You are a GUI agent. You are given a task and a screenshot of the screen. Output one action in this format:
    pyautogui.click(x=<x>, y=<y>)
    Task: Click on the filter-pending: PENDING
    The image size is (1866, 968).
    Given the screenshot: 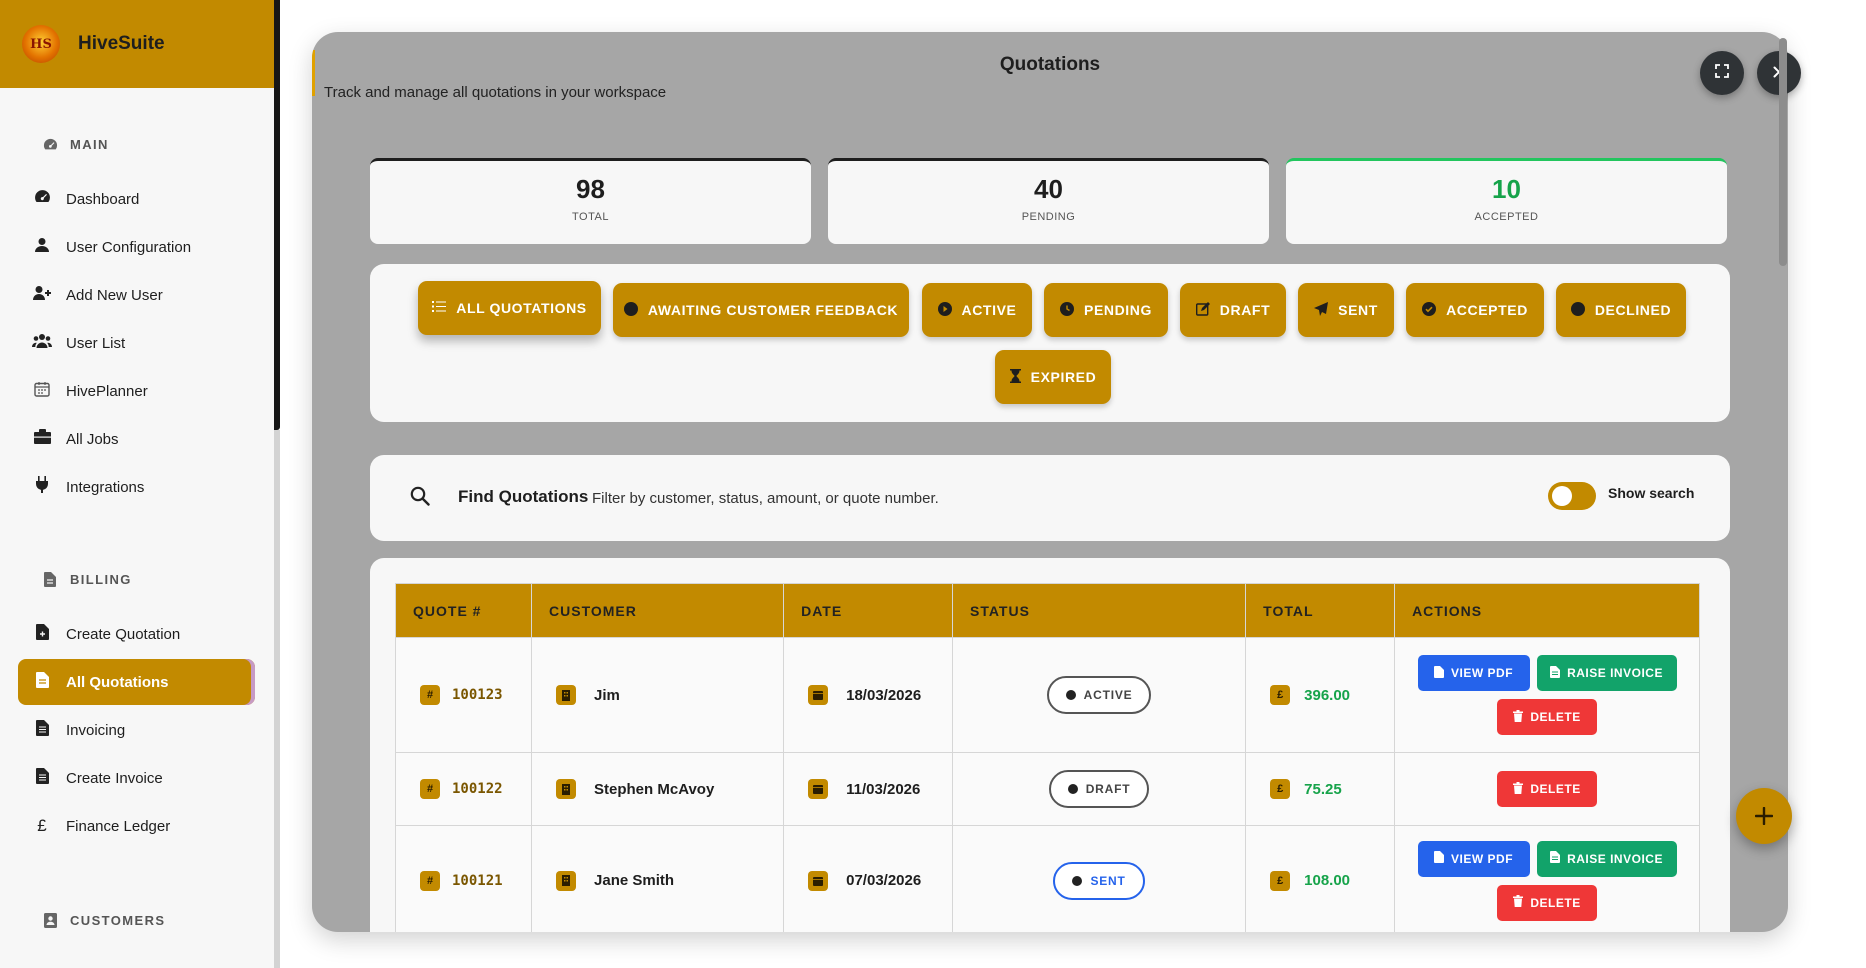 What is the action you would take?
    pyautogui.click(x=1106, y=310)
    